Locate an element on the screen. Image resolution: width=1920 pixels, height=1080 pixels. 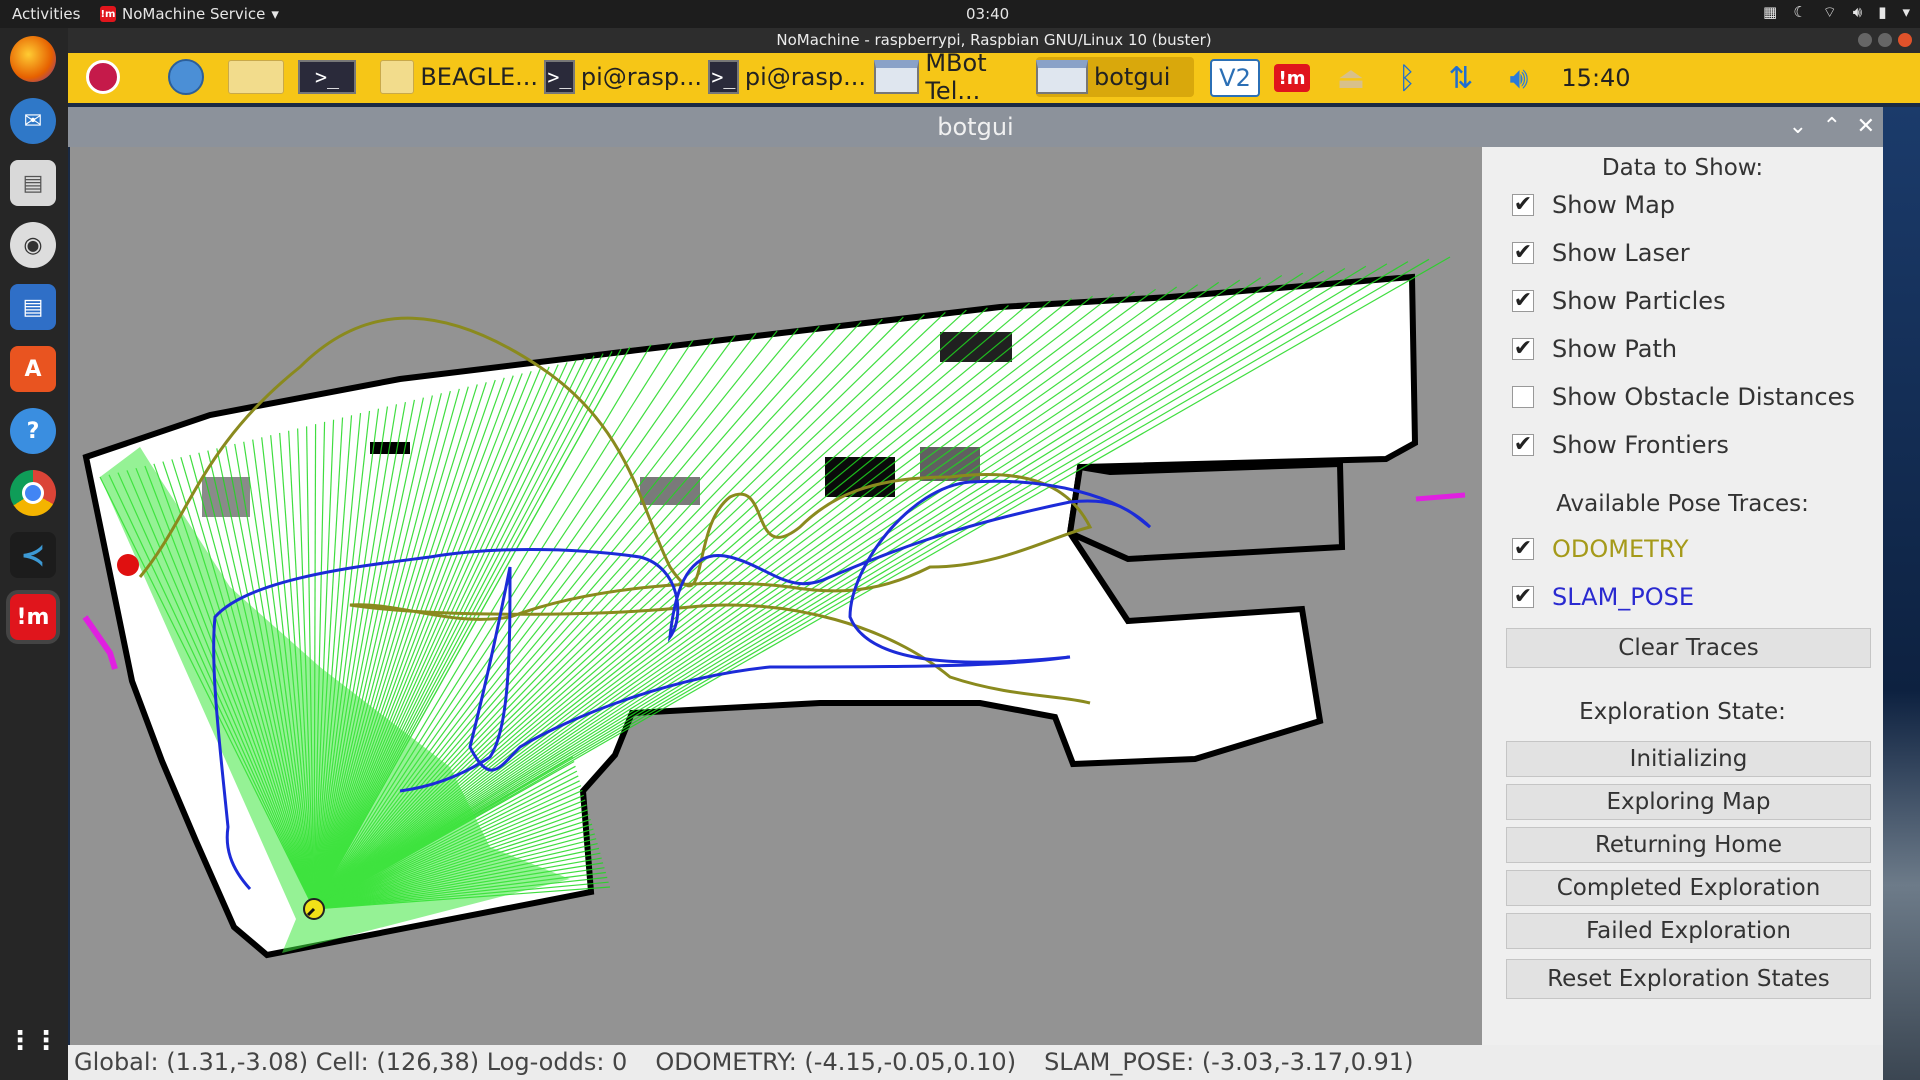
help-icon: ? is located at coordinates (33, 431).